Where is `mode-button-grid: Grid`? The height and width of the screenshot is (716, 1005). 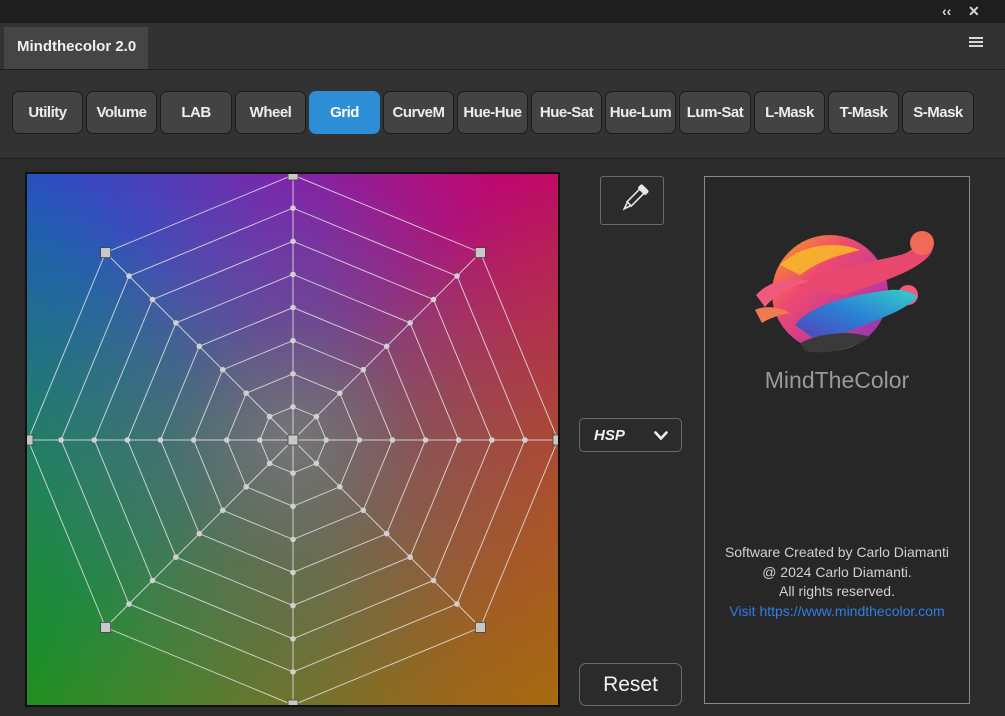
mode-button-grid: Grid is located at coordinates (344, 112).